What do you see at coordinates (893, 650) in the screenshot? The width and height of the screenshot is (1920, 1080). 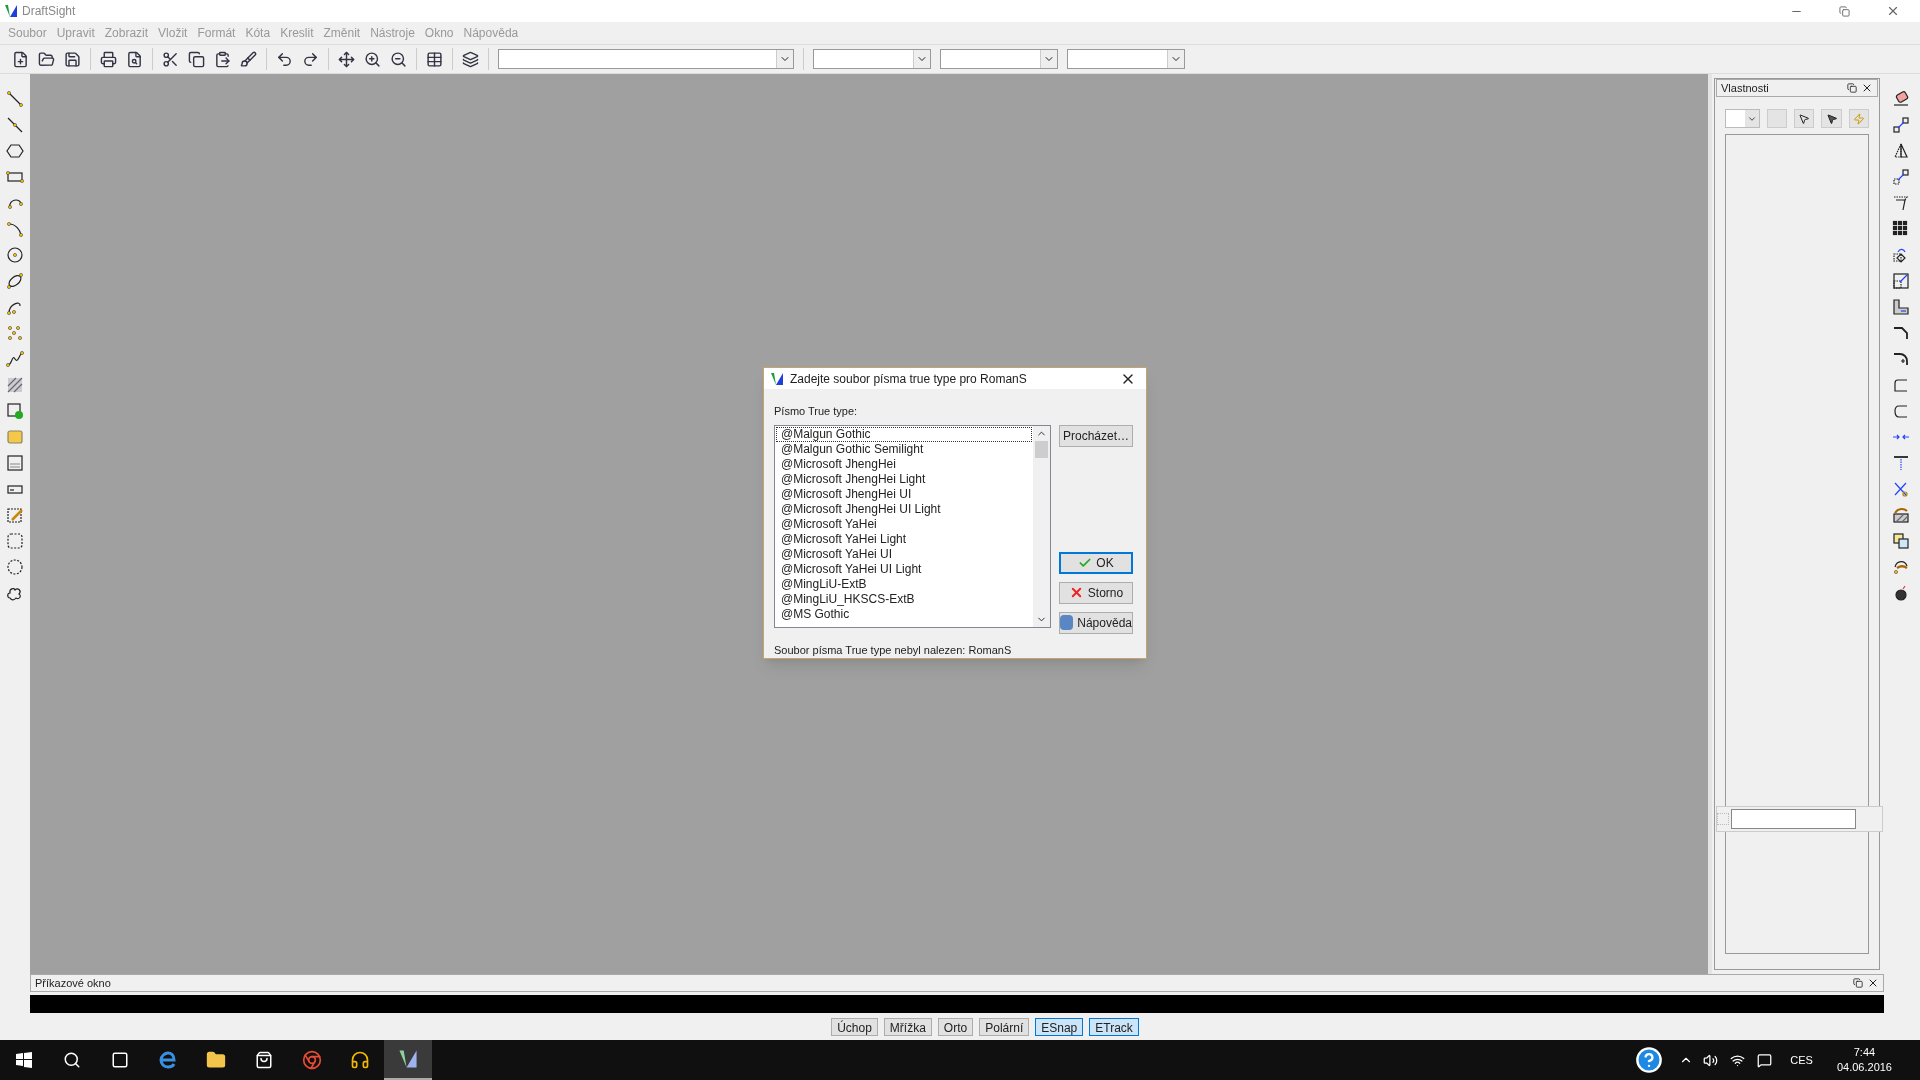 I see `status-message: Soubor písma True type nebyl nalezen: RomanS` at bounding box center [893, 650].